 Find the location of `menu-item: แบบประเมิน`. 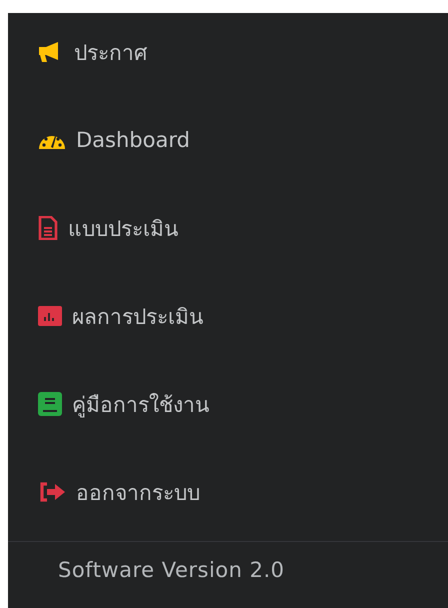

menu-item: แบบประเมิน is located at coordinates (228, 228).